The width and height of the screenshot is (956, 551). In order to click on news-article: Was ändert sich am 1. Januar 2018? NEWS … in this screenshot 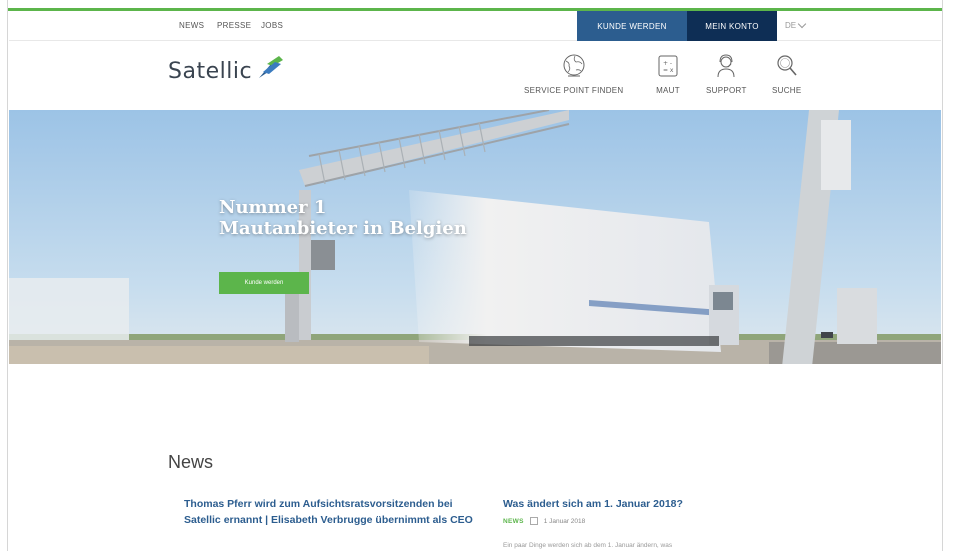, I will do `click(653, 522)`.